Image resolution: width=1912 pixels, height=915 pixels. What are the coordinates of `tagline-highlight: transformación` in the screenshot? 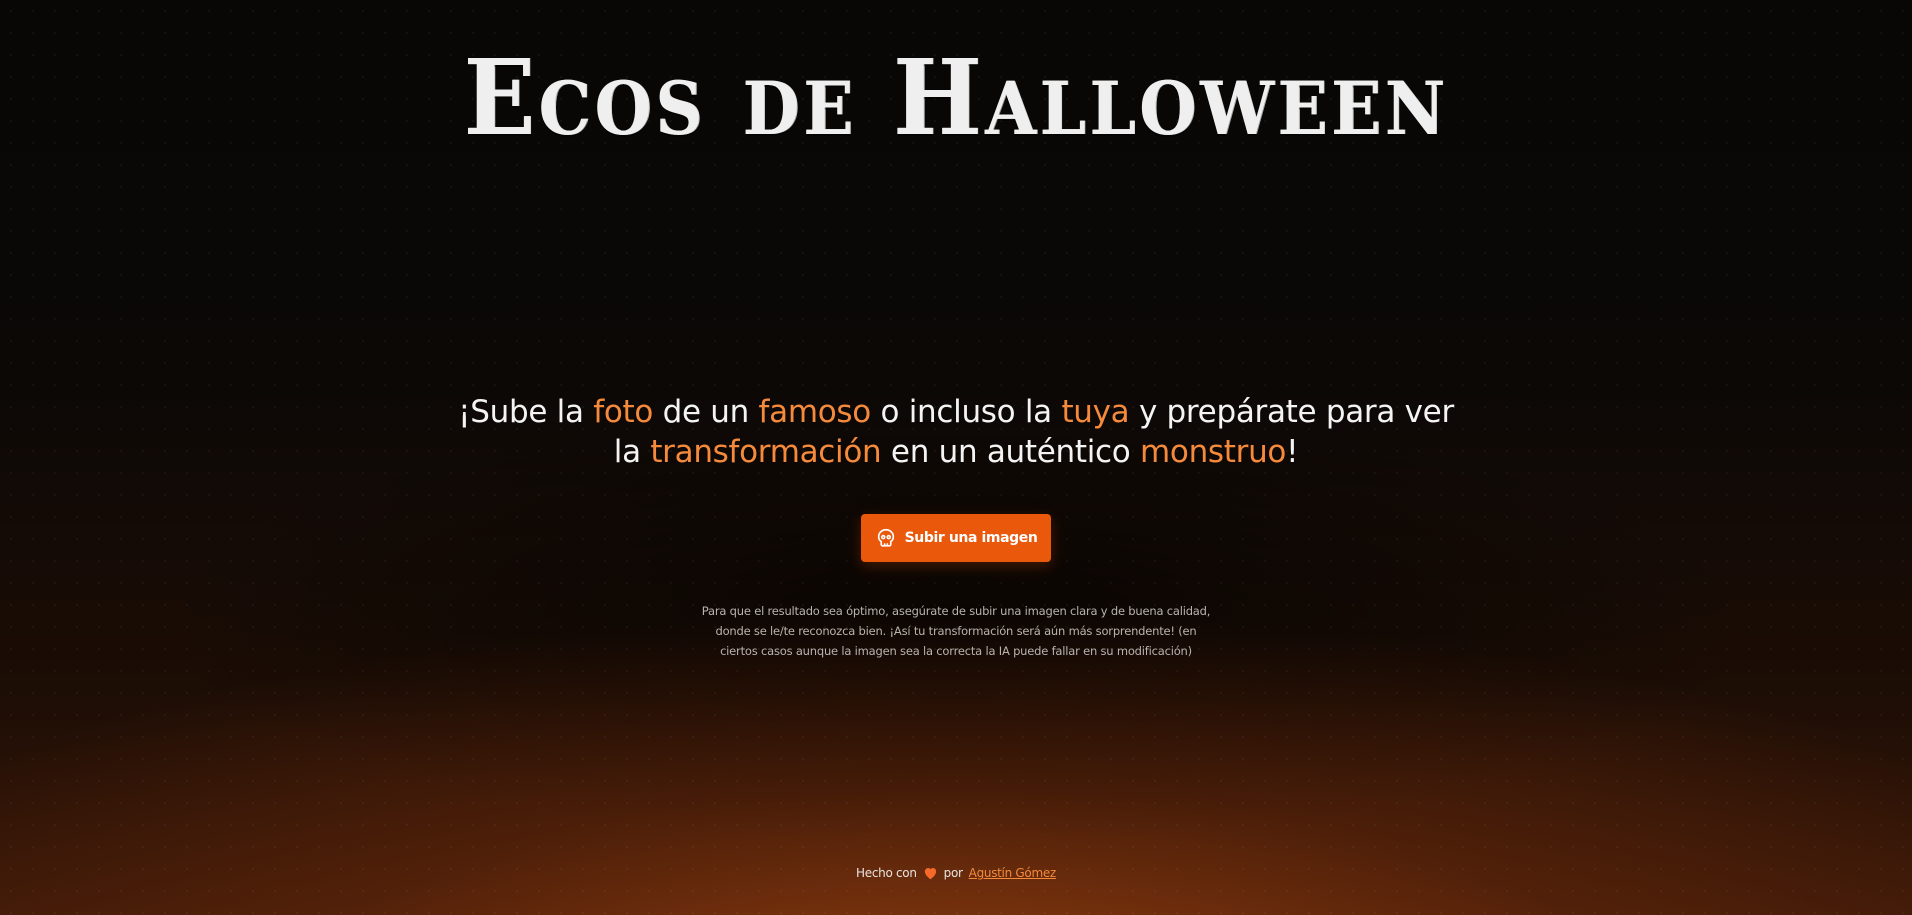 It's located at (766, 452).